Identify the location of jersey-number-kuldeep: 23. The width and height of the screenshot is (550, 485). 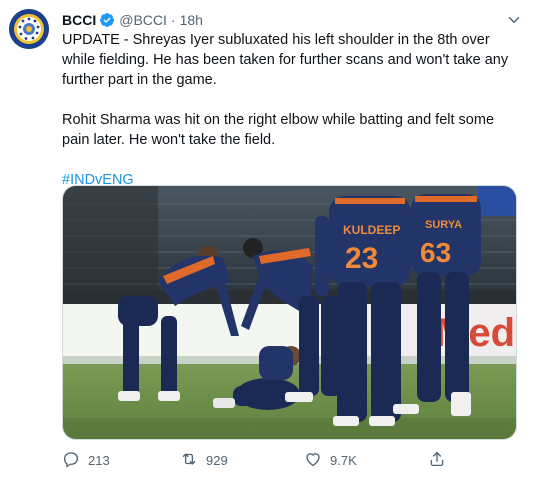
(361, 258).